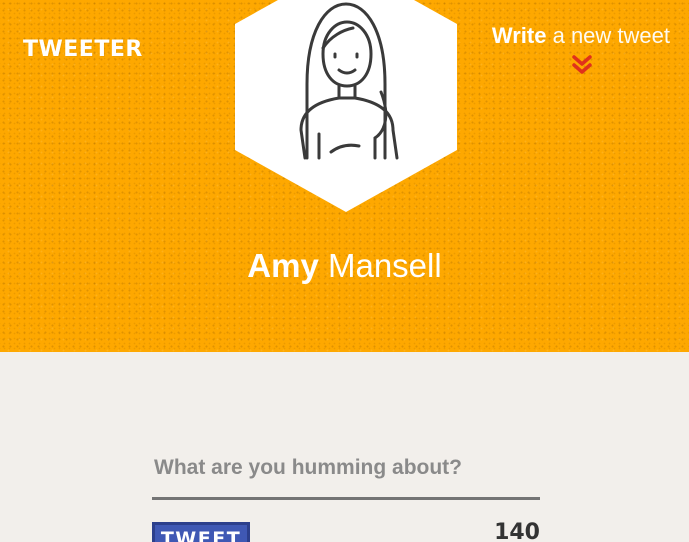 This screenshot has height=542, width=689. What do you see at coordinates (384, 265) in the screenshot?
I see `profile-last-name: Mansell` at bounding box center [384, 265].